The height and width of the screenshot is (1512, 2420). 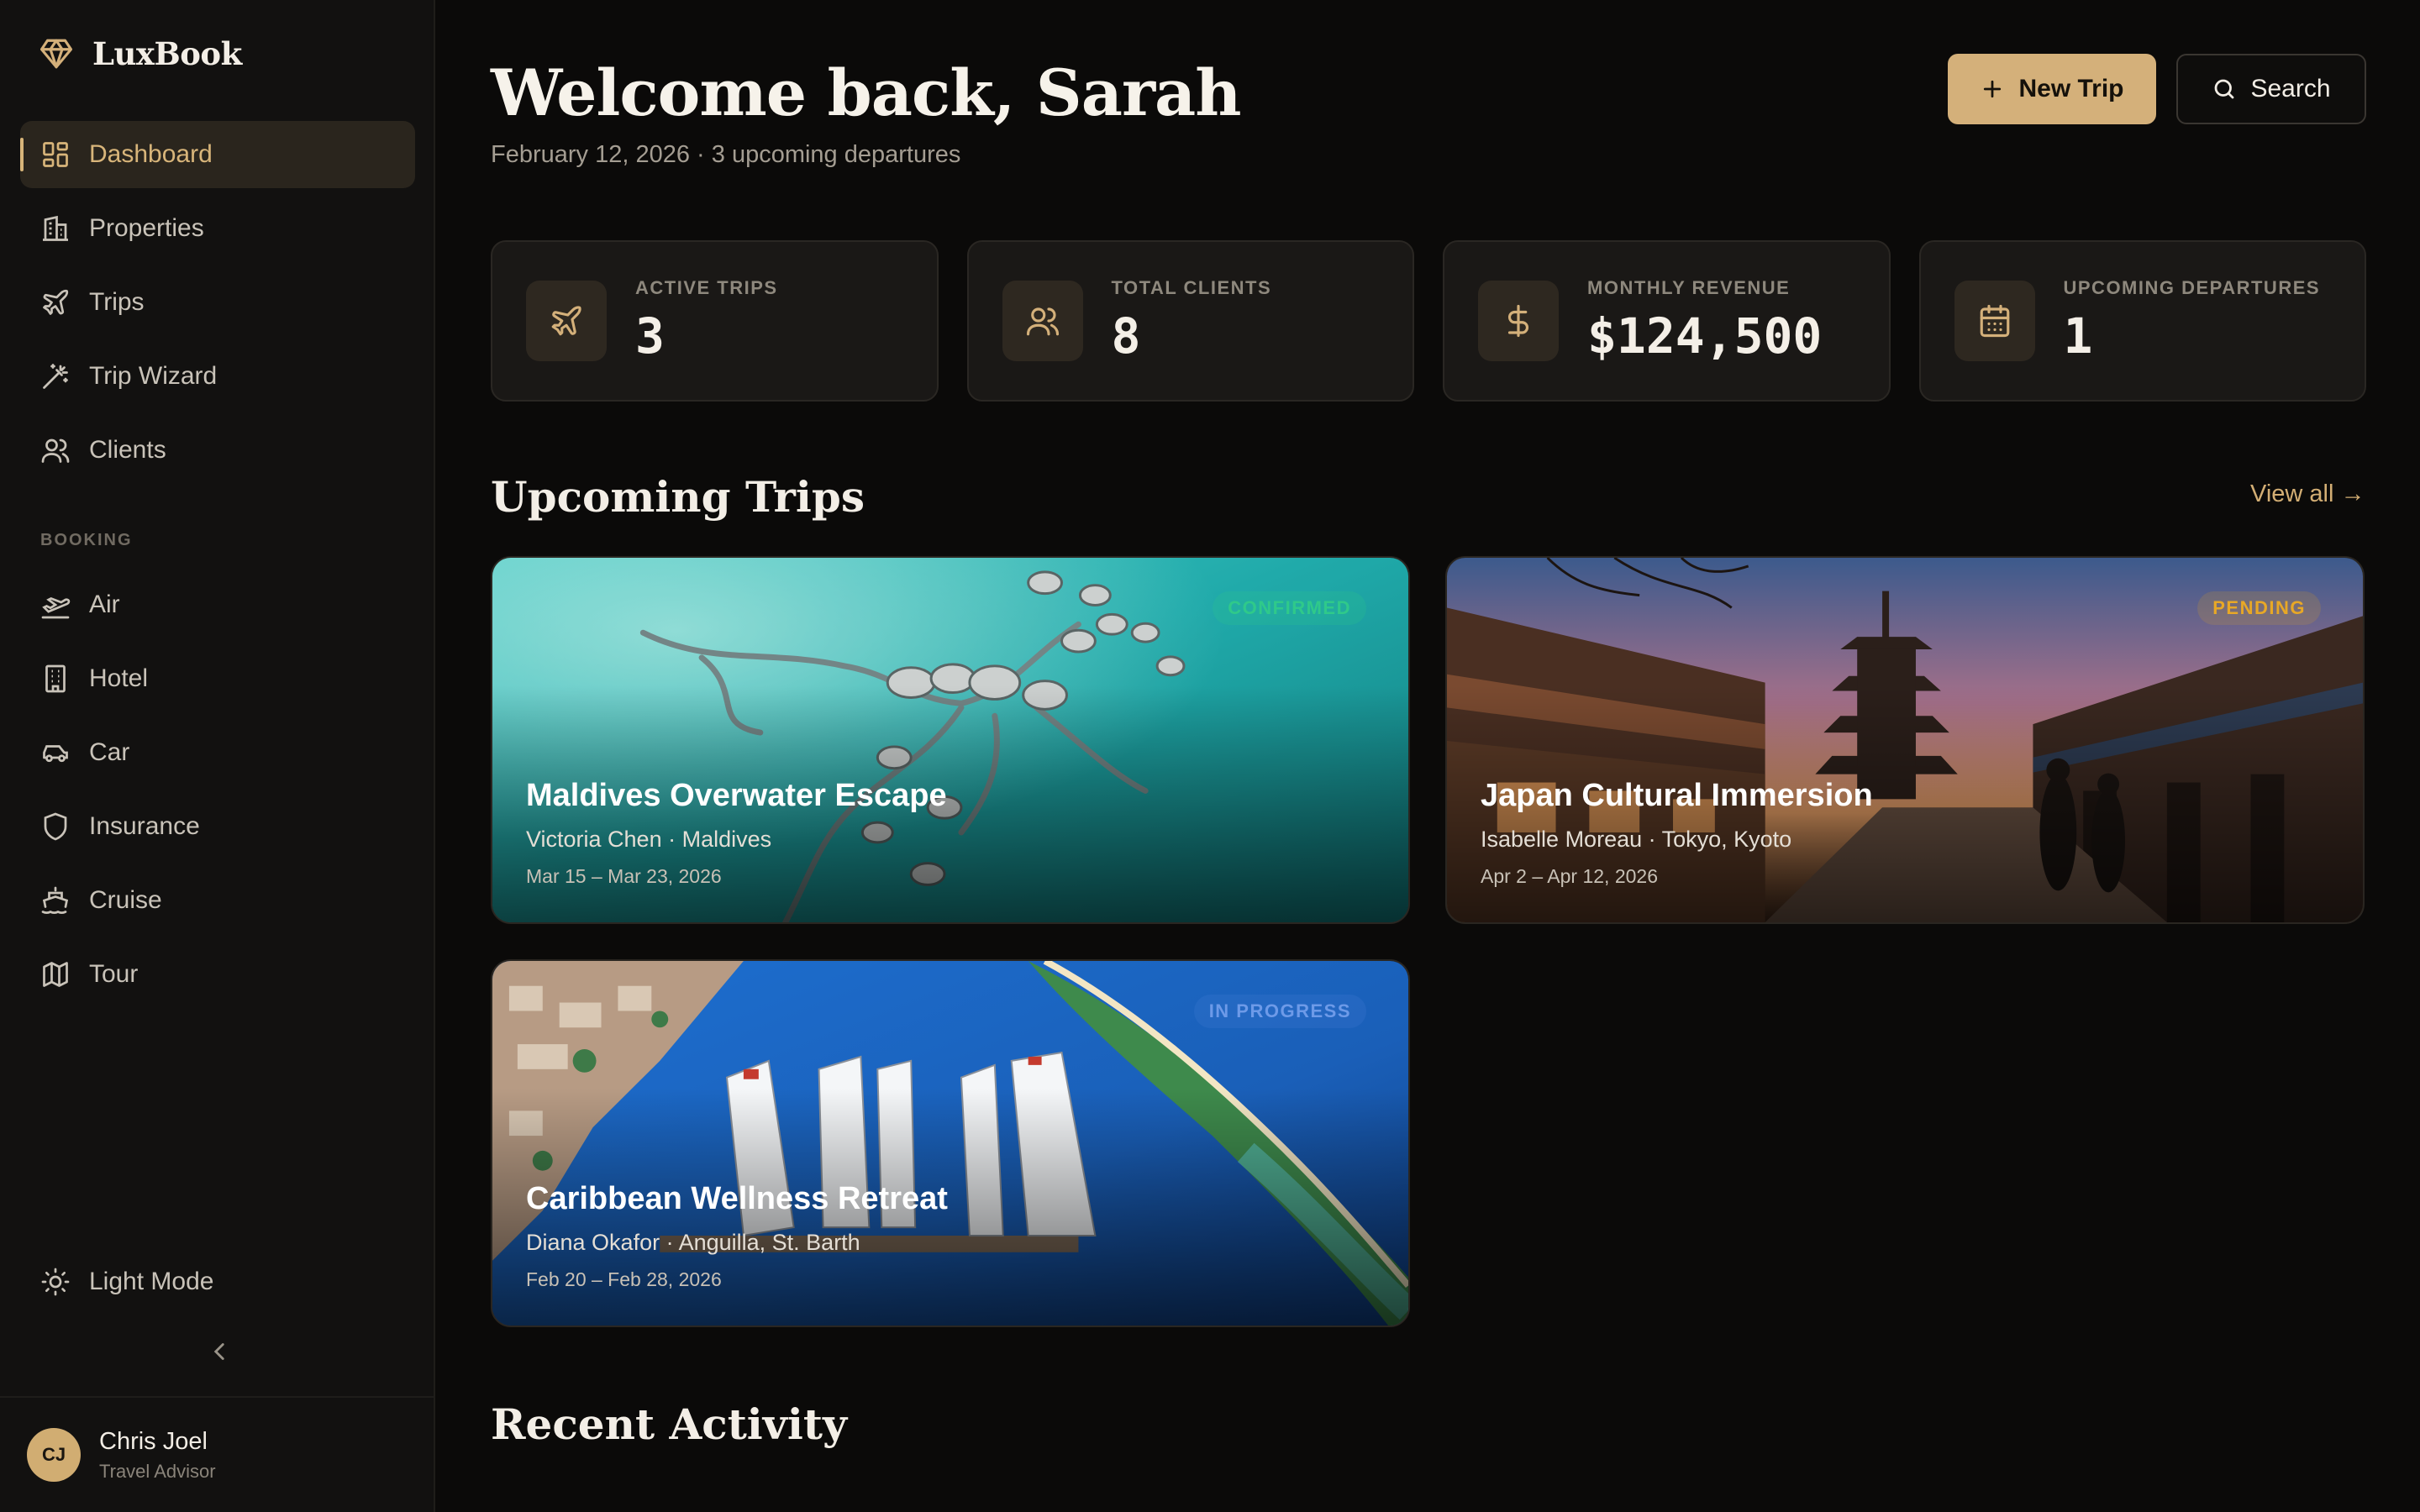 What do you see at coordinates (125, 900) in the screenshot?
I see `sidebar-item-label: Cruise` at bounding box center [125, 900].